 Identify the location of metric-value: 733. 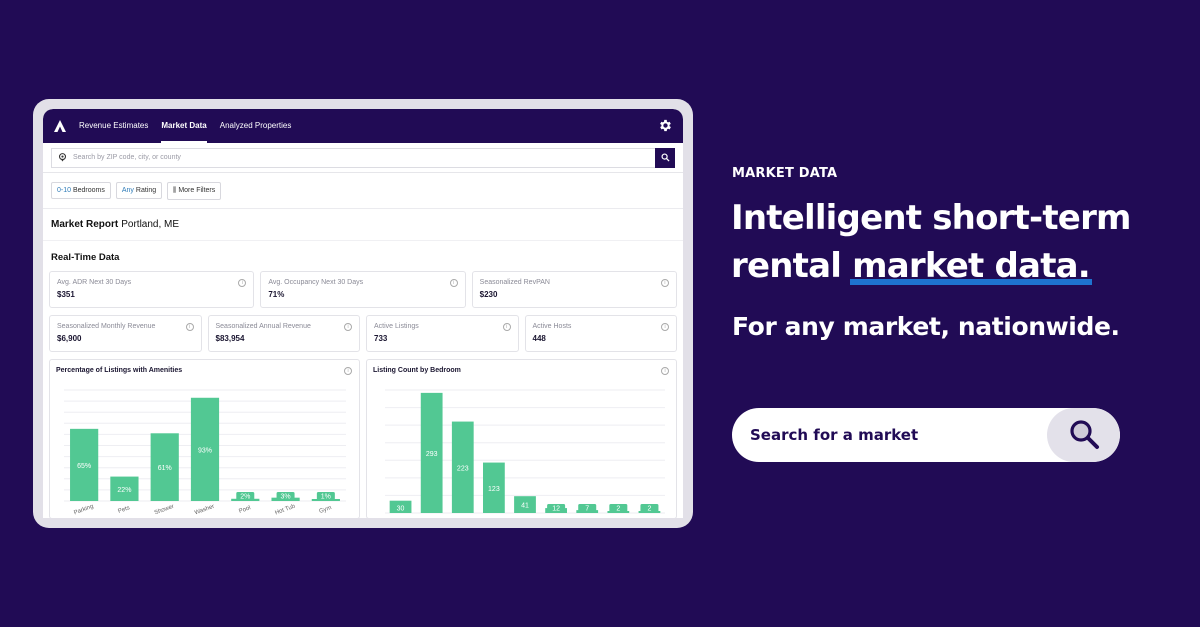
(381, 338).